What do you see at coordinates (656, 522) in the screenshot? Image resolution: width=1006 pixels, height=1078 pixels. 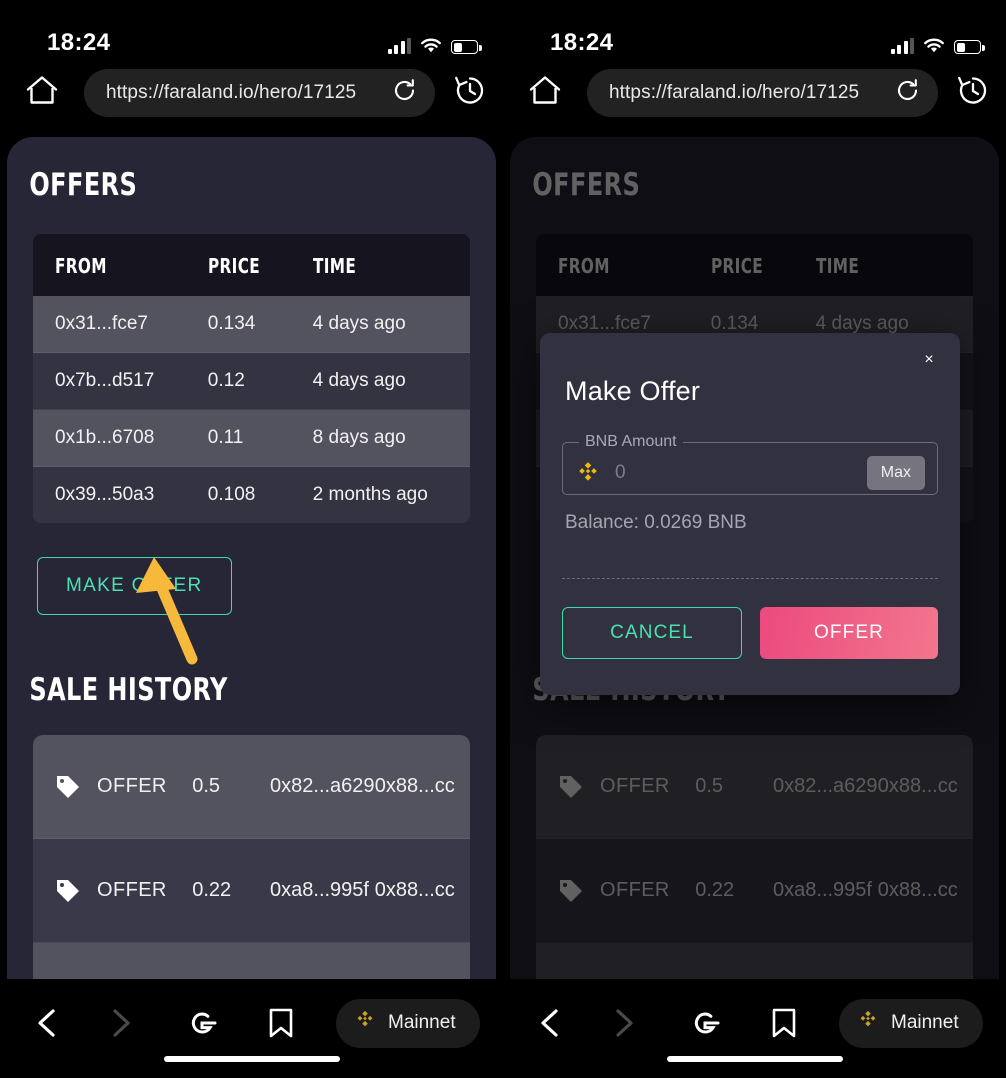 I see `balance-text: Balance: 0.0269 BNB` at bounding box center [656, 522].